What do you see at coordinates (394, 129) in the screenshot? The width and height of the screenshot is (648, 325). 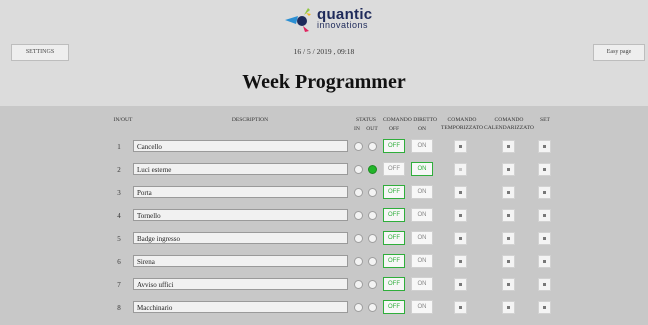 I see `header-off: OFF` at bounding box center [394, 129].